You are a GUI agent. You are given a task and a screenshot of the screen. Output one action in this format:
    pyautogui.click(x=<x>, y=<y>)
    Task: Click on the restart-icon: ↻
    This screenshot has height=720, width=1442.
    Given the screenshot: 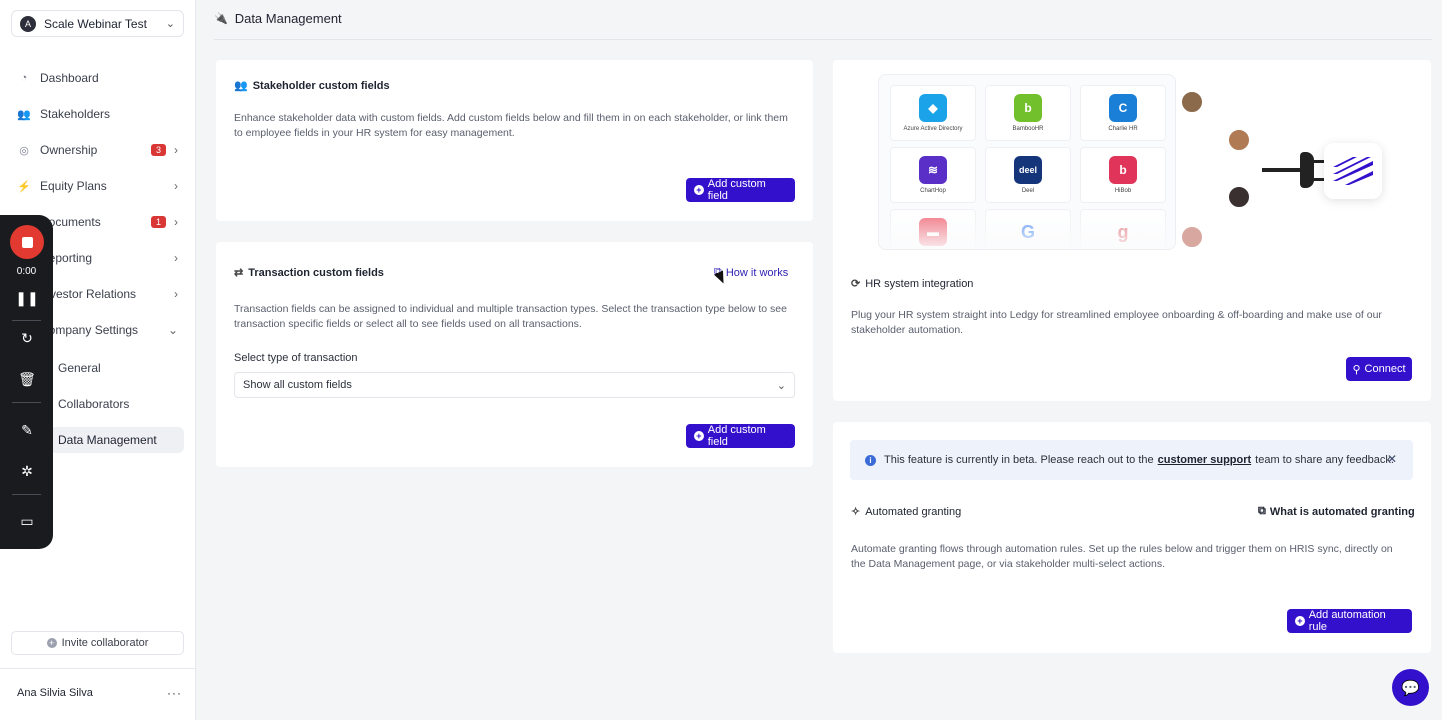 What is the action you would take?
    pyautogui.click(x=27, y=338)
    